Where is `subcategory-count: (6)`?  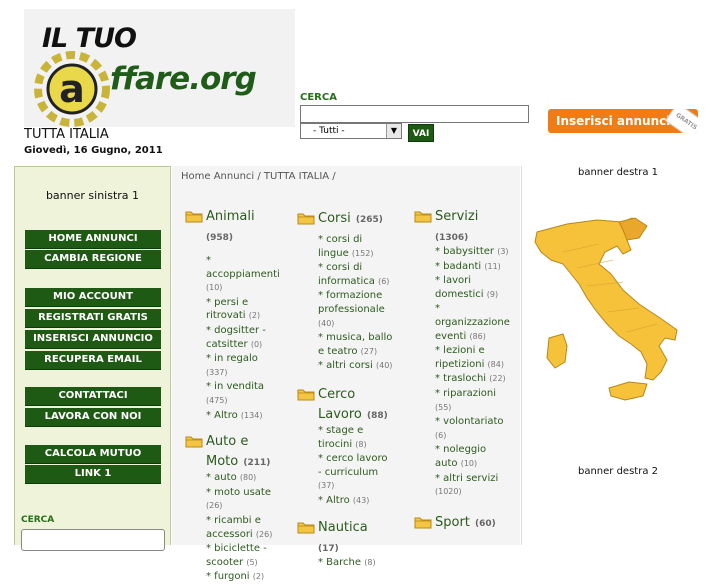 subcategory-count: (6) is located at coordinates (384, 281).